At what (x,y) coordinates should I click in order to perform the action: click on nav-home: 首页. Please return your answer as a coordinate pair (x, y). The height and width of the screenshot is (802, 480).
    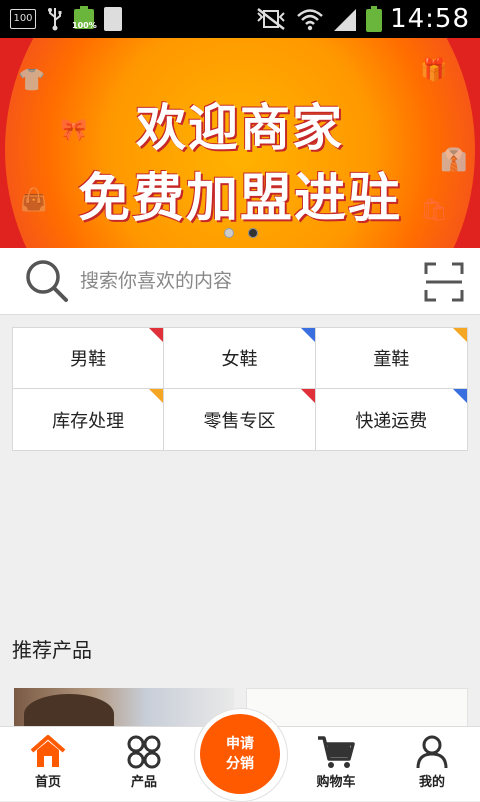
    Looking at the image, I should click on (48, 765).